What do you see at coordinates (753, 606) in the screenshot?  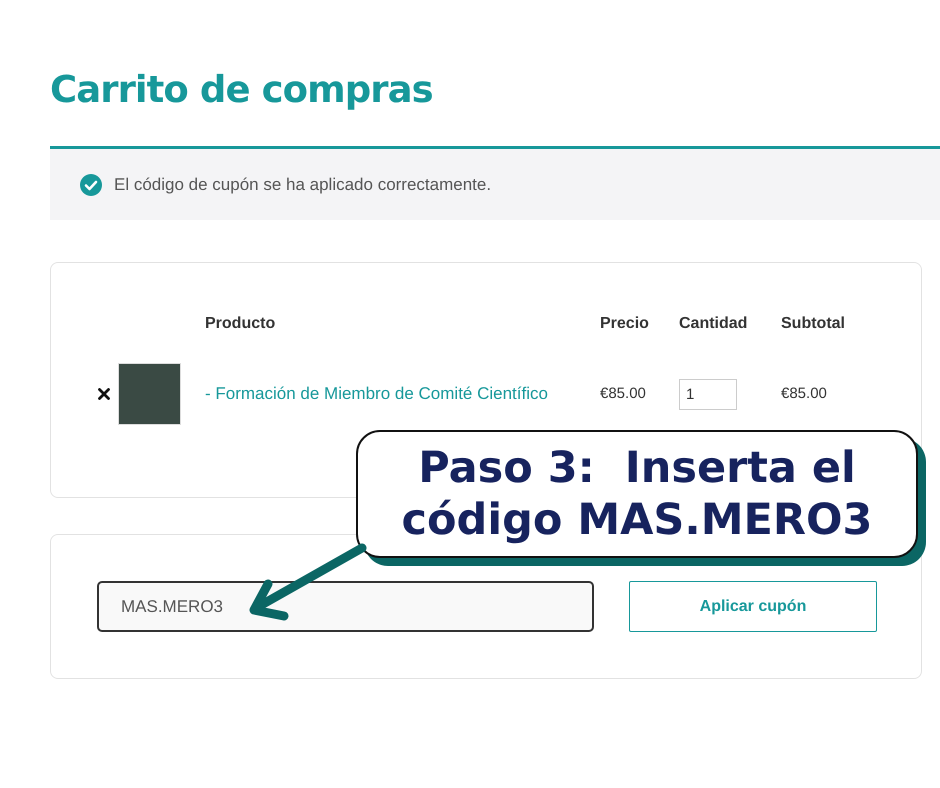 I see `apply-coupon-button: Aplicar cupón` at bounding box center [753, 606].